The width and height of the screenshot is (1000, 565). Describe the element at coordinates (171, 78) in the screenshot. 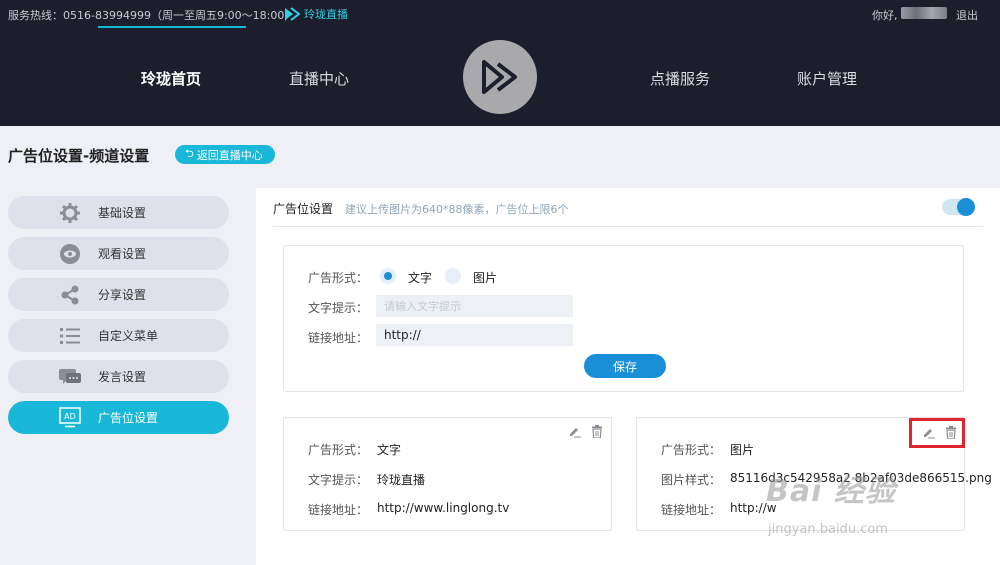

I see `nav-home: 玲珑首页` at that location.